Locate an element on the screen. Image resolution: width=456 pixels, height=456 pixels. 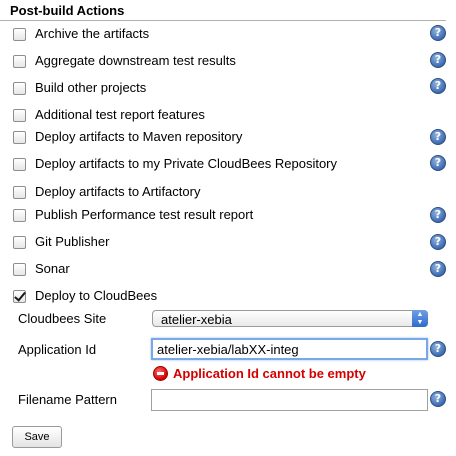
filename-pattern-input is located at coordinates (289, 400).